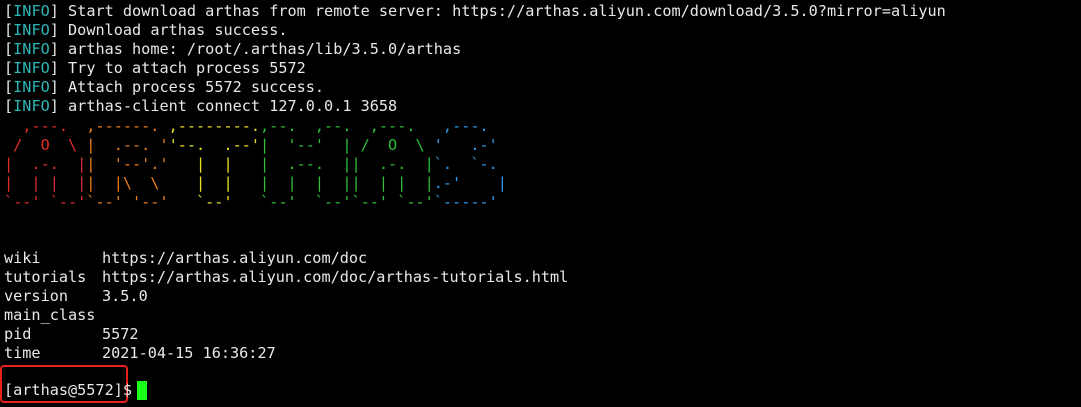 This screenshot has height=407, width=1081. Describe the element at coordinates (76, 296) in the screenshot. I see `info-row-version: version 3.5.0` at that location.